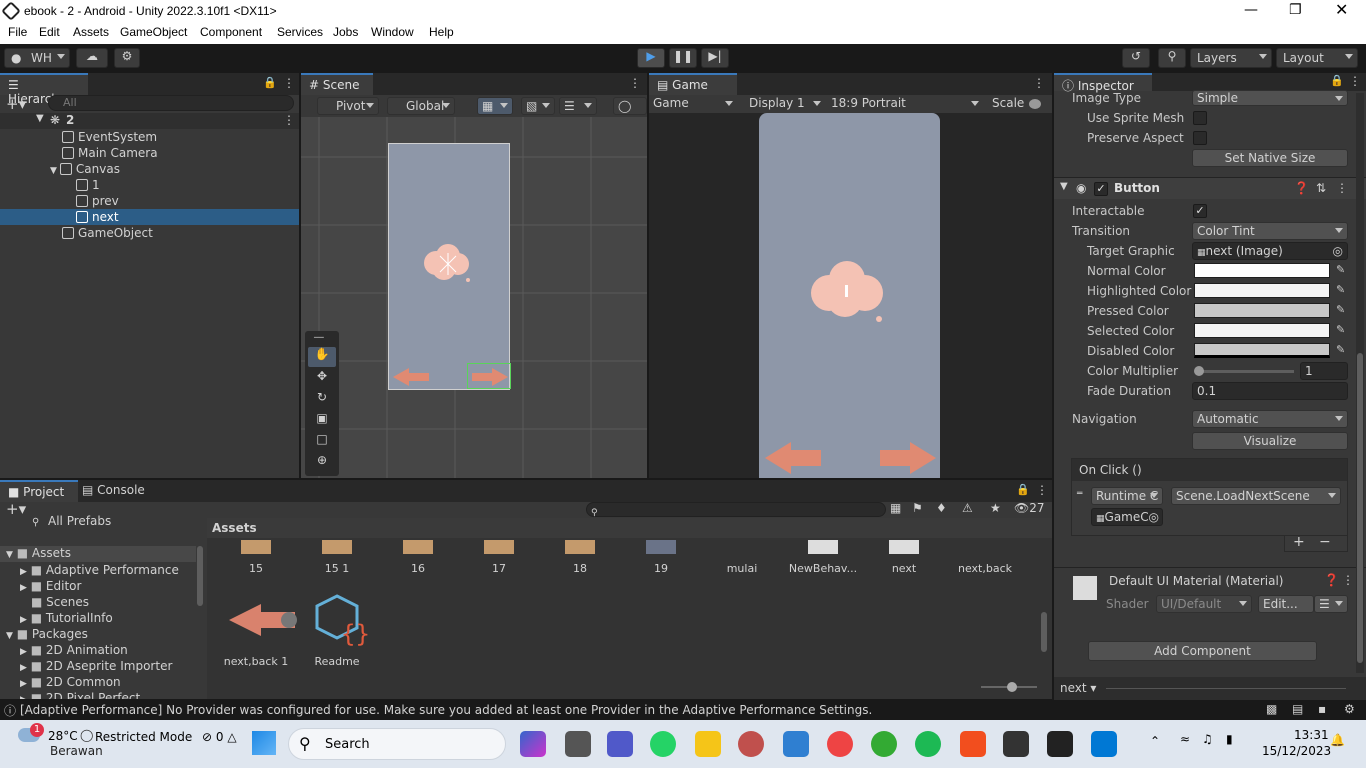  What do you see at coordinates (1079, 494) in the screenshot?
I see `drag-handle-icon: ═` at bounding box center [1079, 494].